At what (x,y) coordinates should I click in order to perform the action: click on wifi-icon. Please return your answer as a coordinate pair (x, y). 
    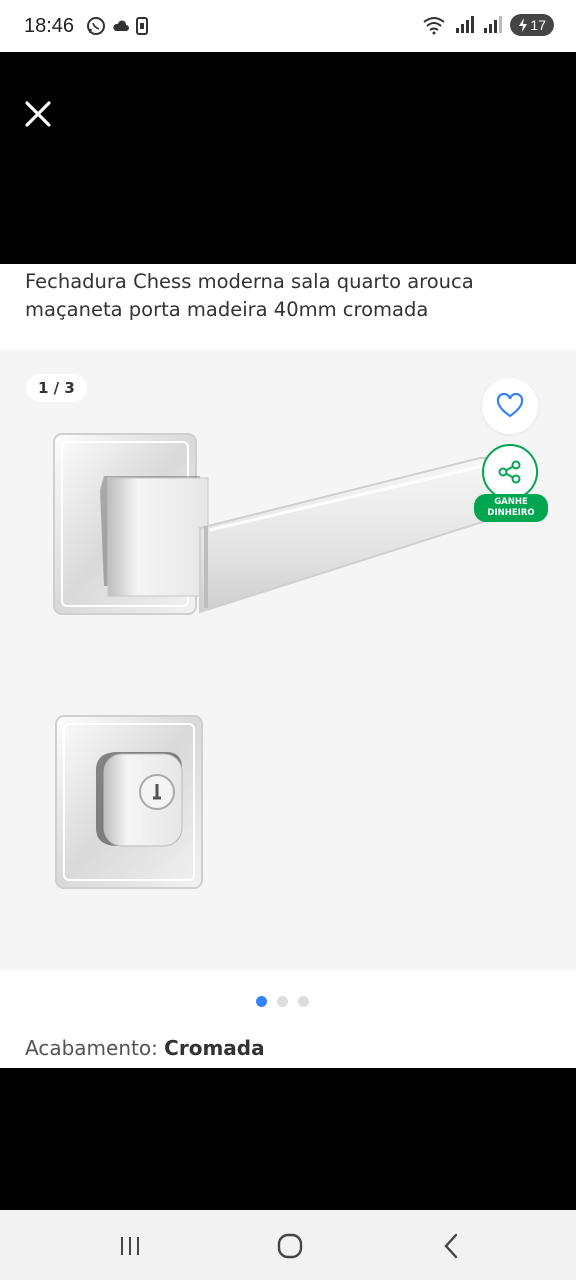
    Looking at the image, I should click on (434, 26).